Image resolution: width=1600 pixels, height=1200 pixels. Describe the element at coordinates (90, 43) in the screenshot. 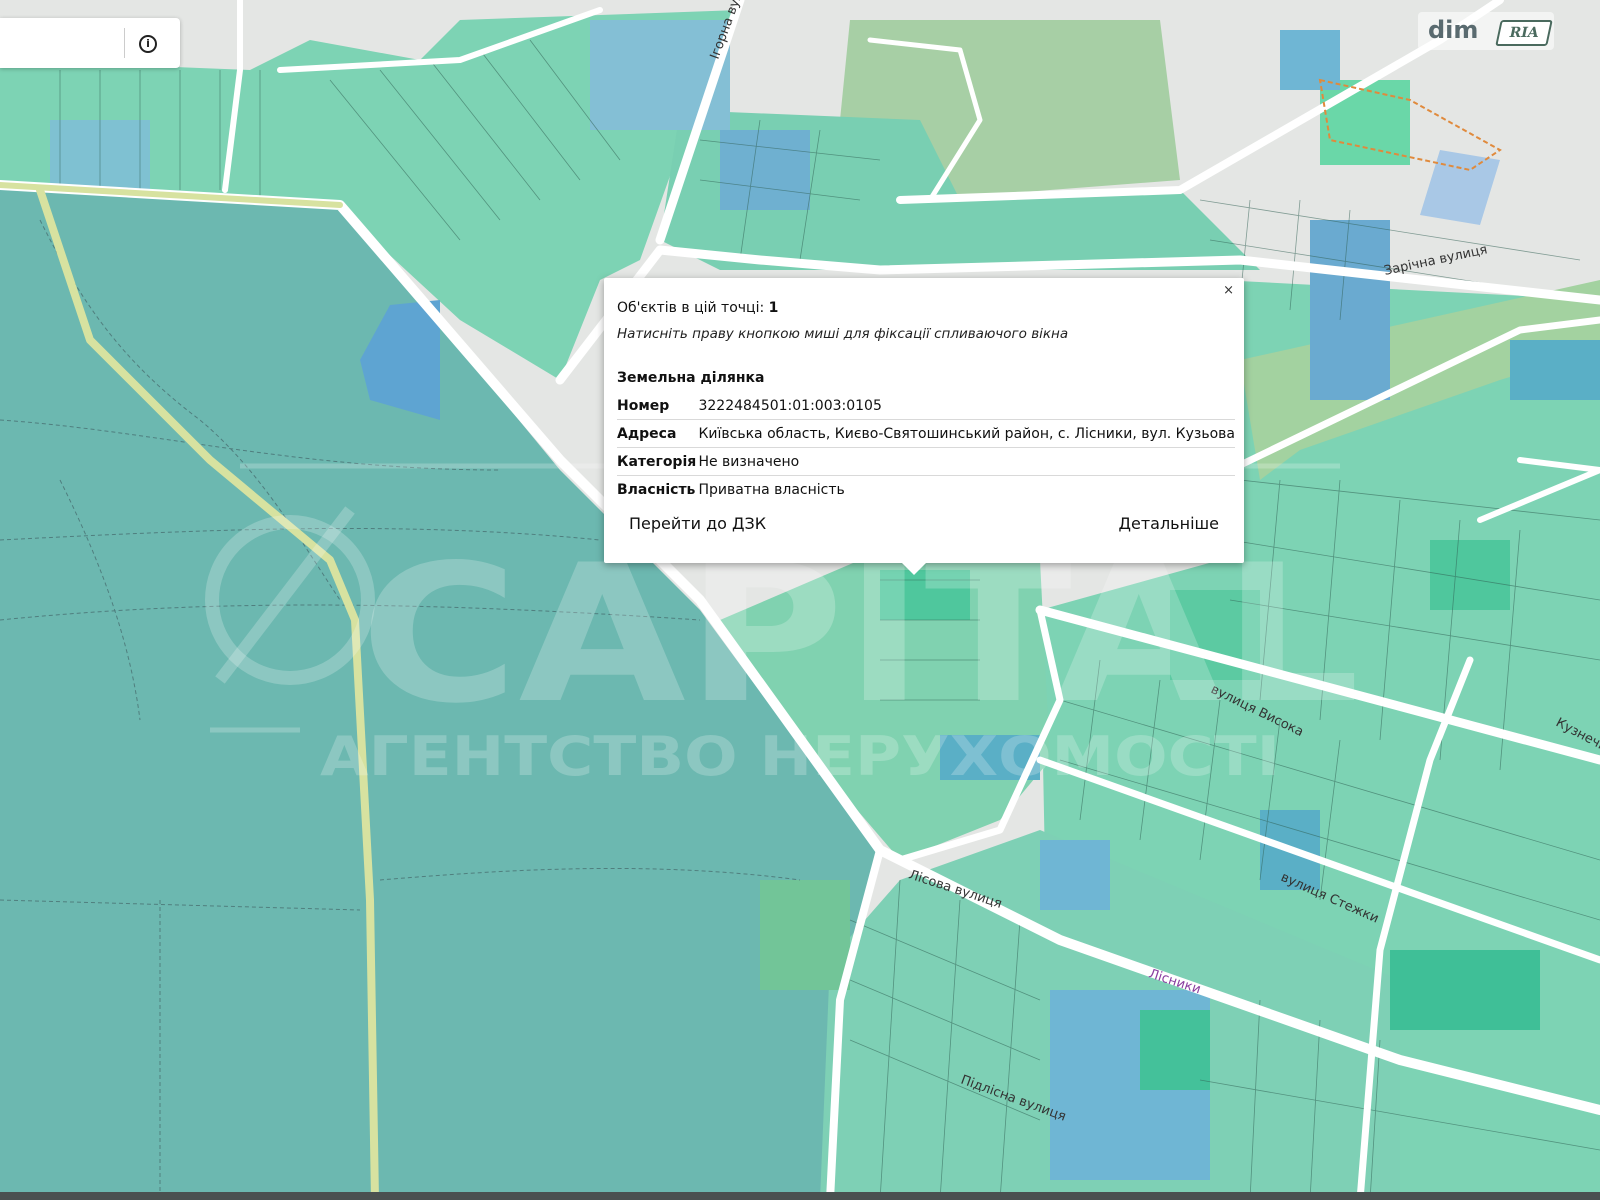

I see `search-panel: i` at that location.